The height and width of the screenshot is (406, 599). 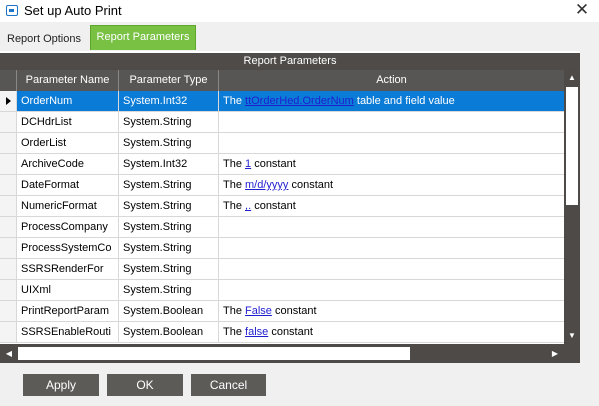 I want to click on action-suffix-text: table and field value, so click(x=404, y=101).